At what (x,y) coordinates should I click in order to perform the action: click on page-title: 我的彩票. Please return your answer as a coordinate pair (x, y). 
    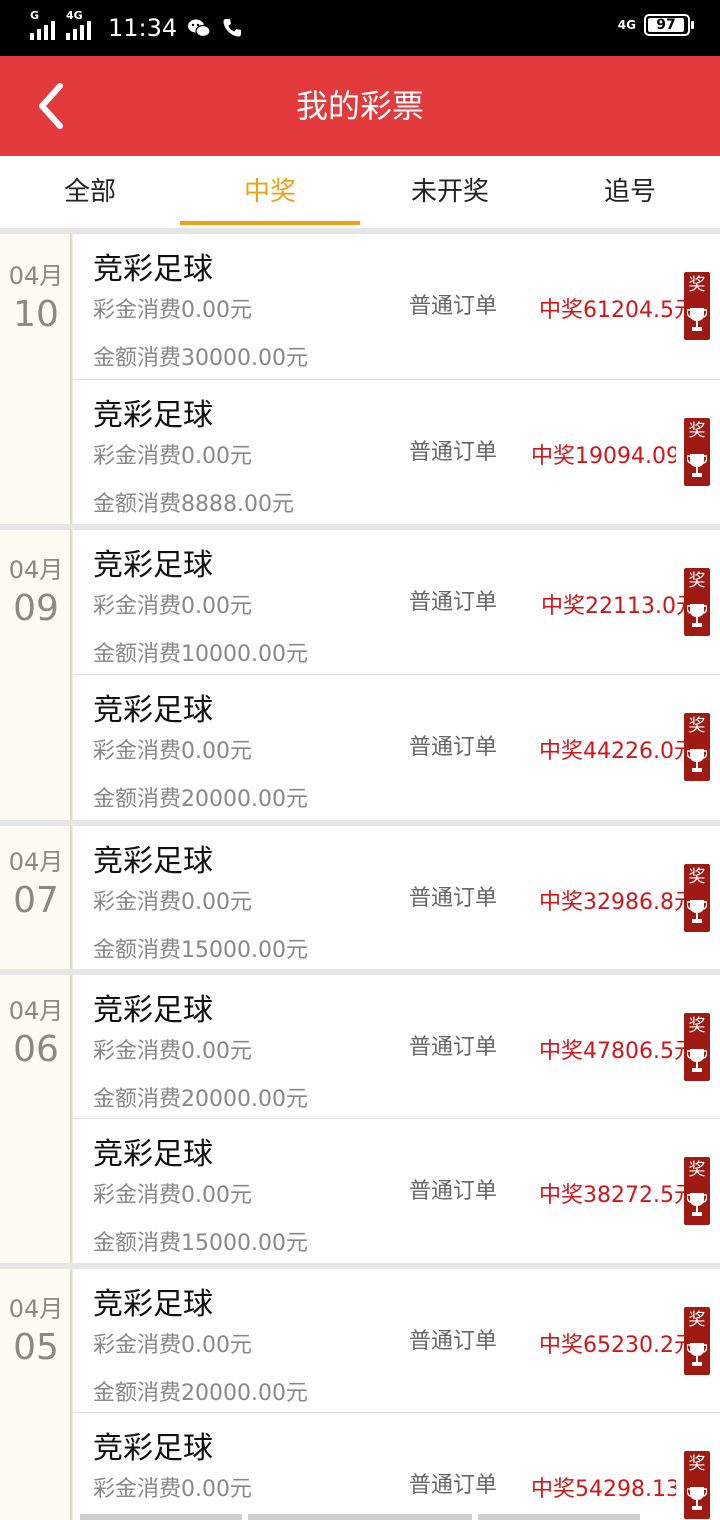
    Looking at the image, I should click on (359, 106).